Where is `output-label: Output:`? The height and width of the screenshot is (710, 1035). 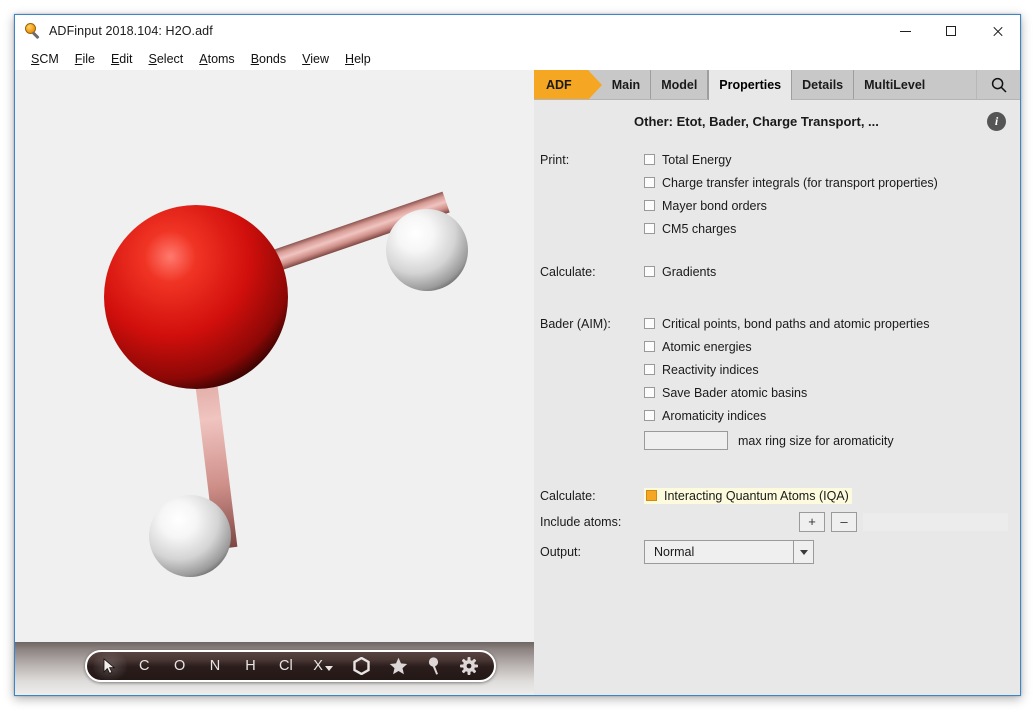 output-label: Output: is located at coordinates (560, 552).